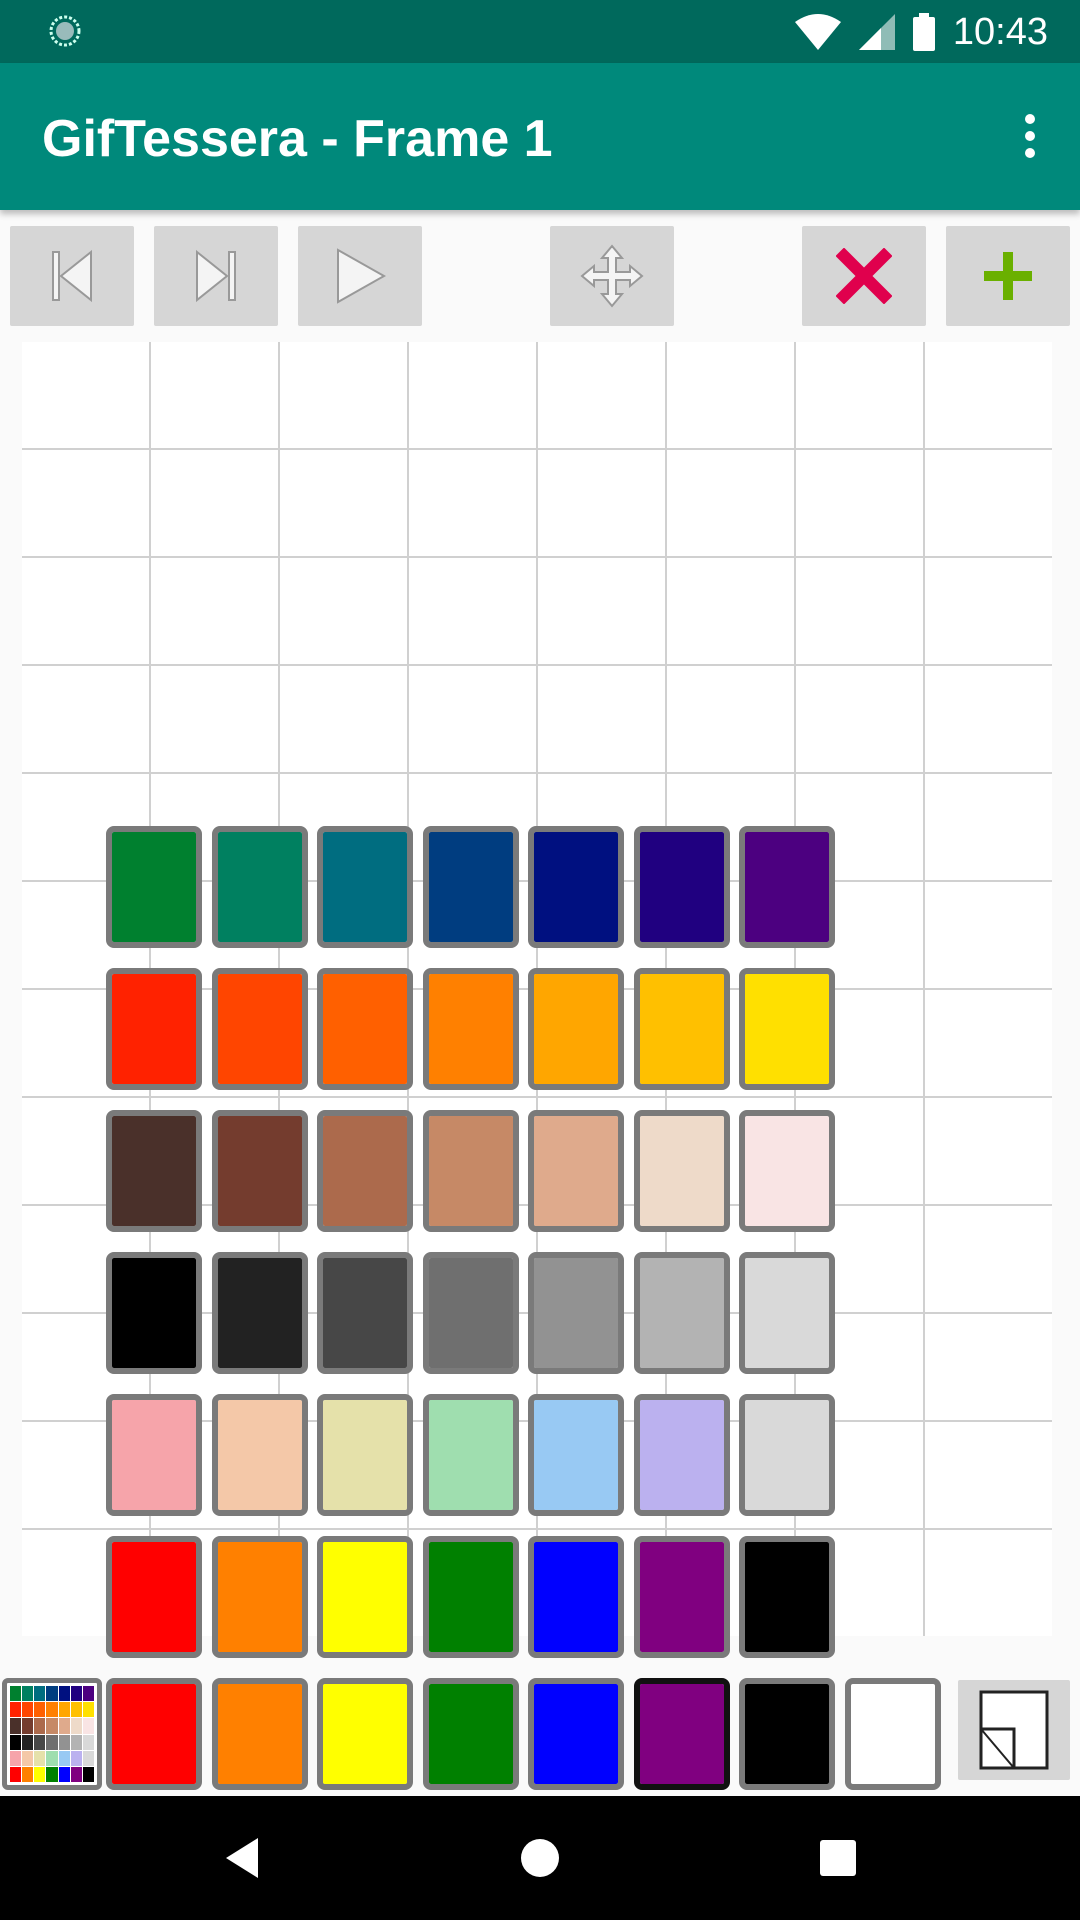 The width and height of the screenshot is (1080, 1920). What do you see at coordinates (838, 1858) in the screenshot?
I see `recents-icon` at bounding box center [838, 1858].